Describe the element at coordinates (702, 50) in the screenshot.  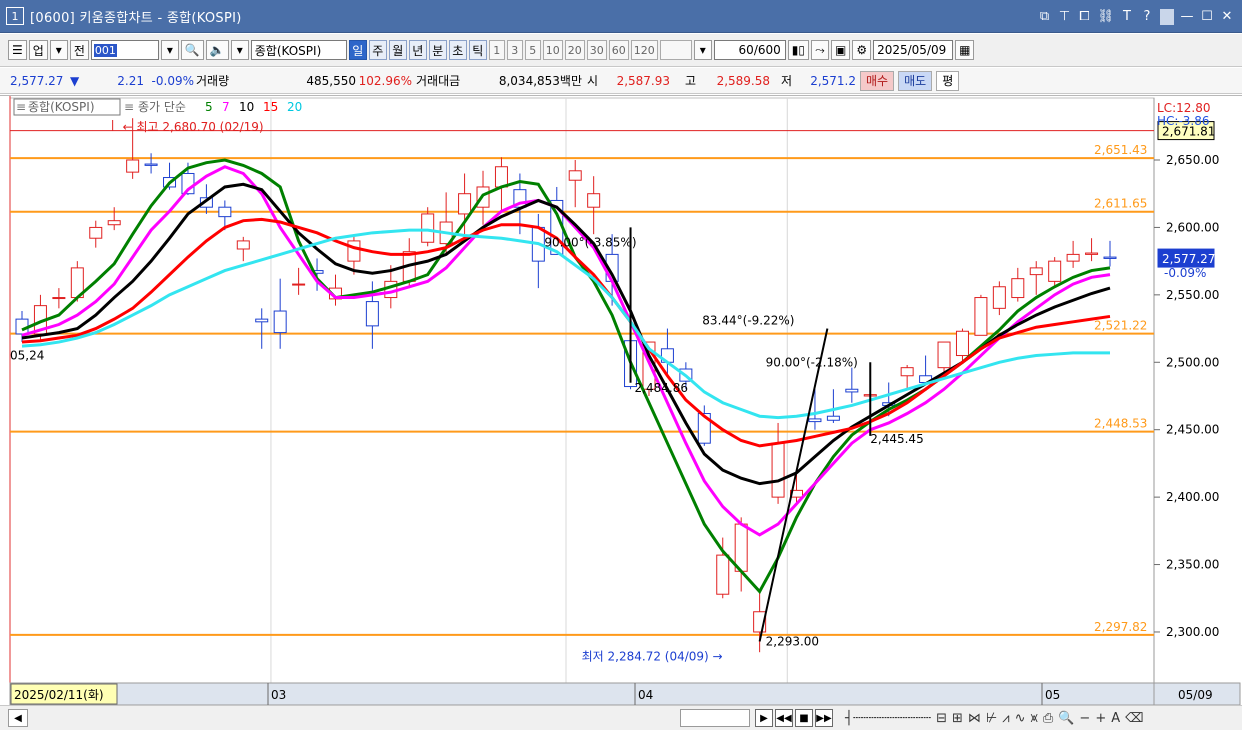
I see `interval-dropdown-icon: ▾` at that location.